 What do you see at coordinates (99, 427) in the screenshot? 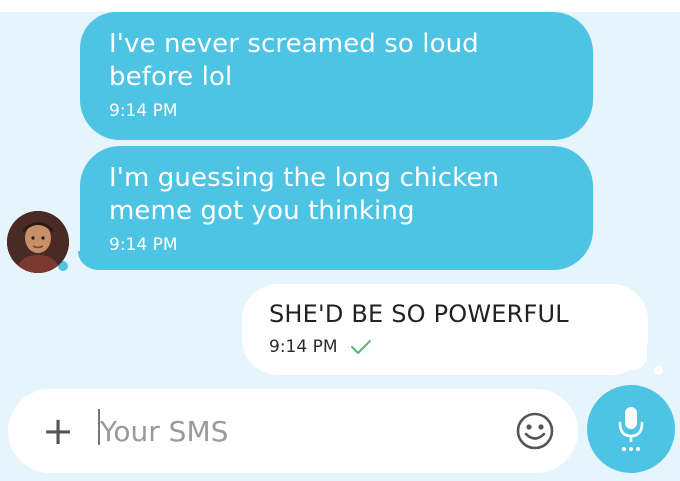
I see `text-cursor` at bounding box center [99, 427].